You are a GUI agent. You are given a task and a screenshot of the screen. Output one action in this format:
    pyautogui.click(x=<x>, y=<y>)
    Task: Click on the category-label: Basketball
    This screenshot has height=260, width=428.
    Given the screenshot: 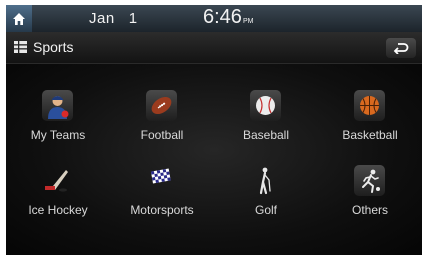 What is the action you would take?
    pyautogui.click(x=370, y=135)
    